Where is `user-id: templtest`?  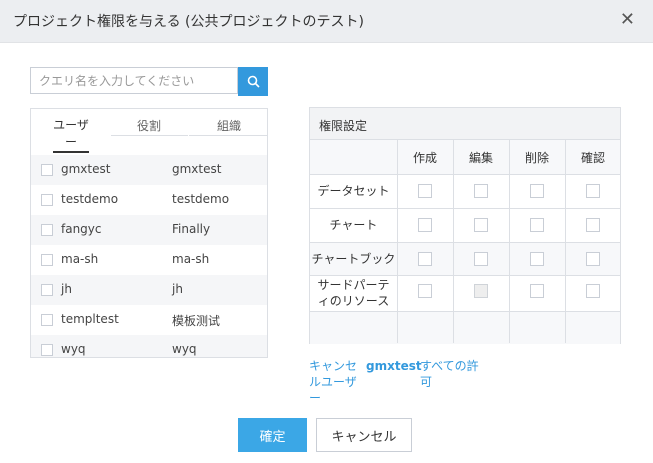 user-id: templtest is located at coordinates (90, 319).